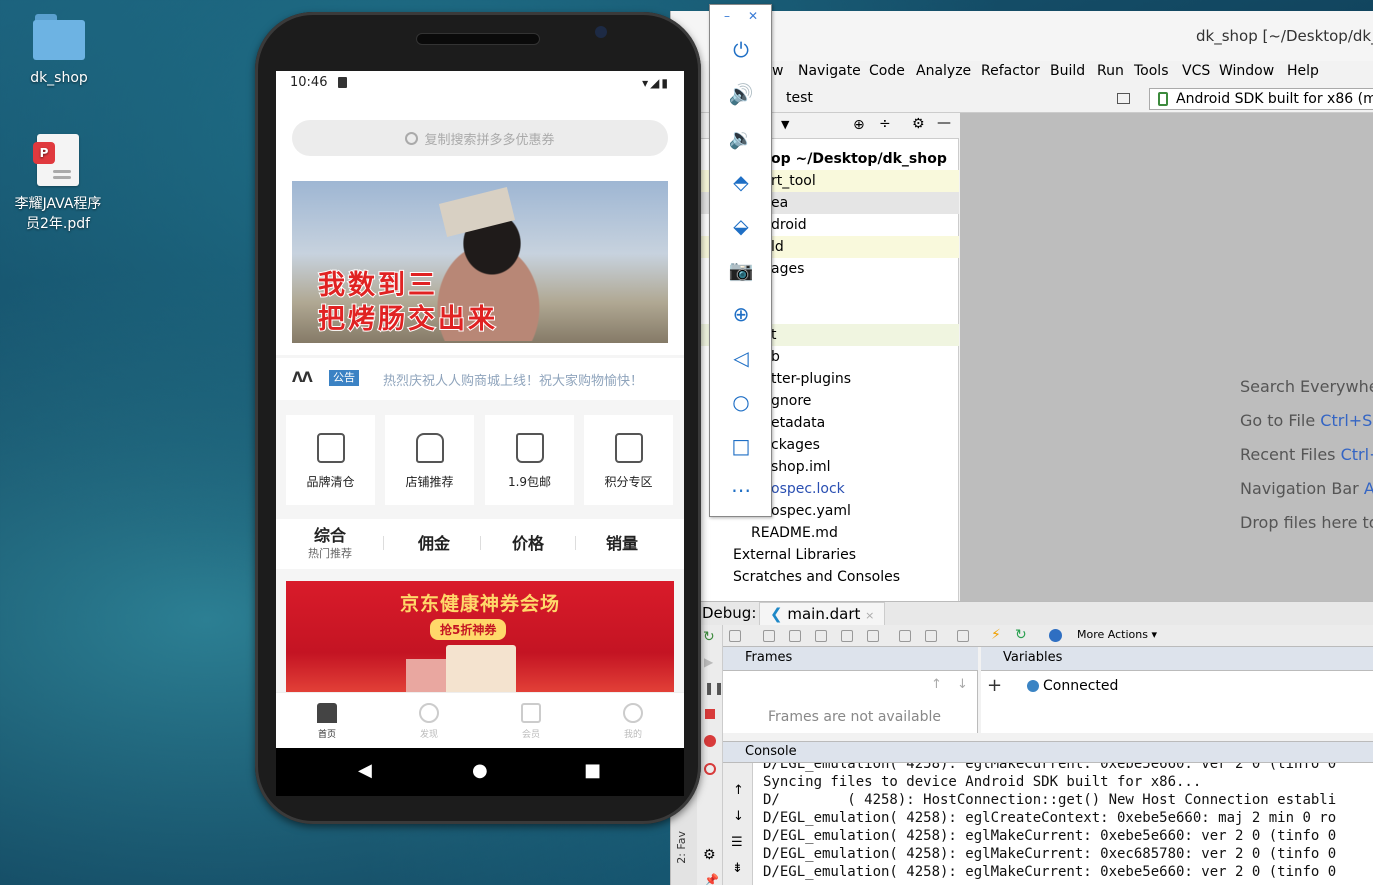 This screenshot has width=1373, height=885. What do you see at coordinates (829, 71) in the screenshot?
I see `menu-item-navigate: Navigate` at bounding box center [829, 71].